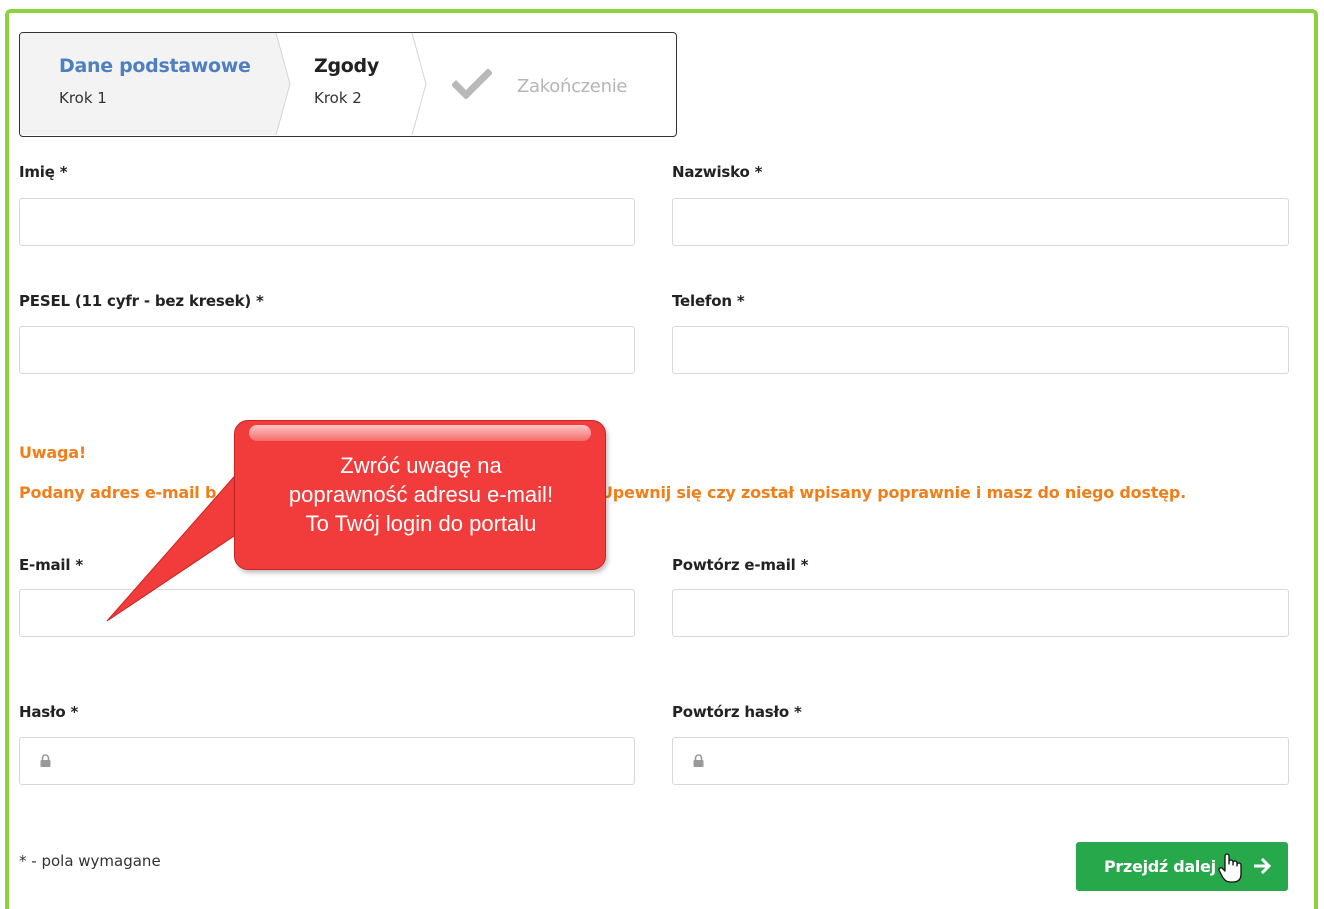  What do you see at coordinates (43, 172) in the screenshot?
I see `first-name-label: Imię *` at bounding box center [43, 172].